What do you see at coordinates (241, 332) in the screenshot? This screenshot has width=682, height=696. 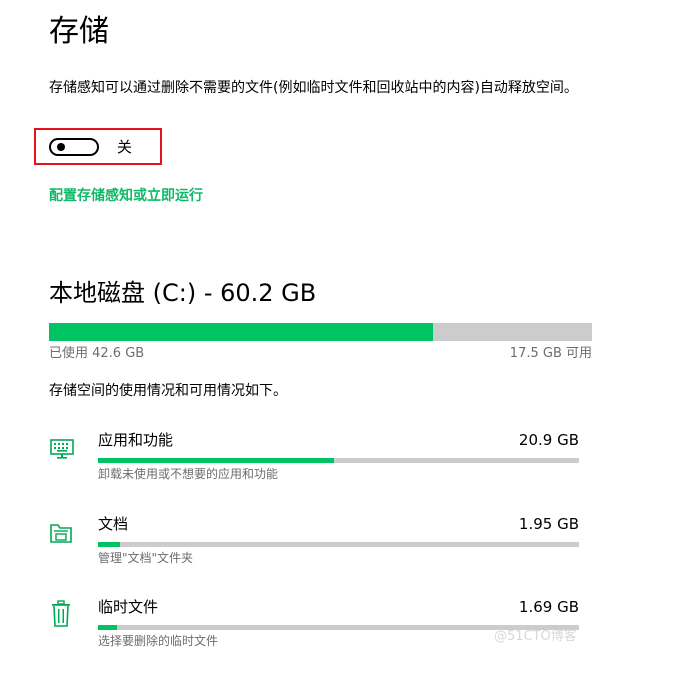 I see `drive-usage-bar-fill` at bounding box center [241, 332].